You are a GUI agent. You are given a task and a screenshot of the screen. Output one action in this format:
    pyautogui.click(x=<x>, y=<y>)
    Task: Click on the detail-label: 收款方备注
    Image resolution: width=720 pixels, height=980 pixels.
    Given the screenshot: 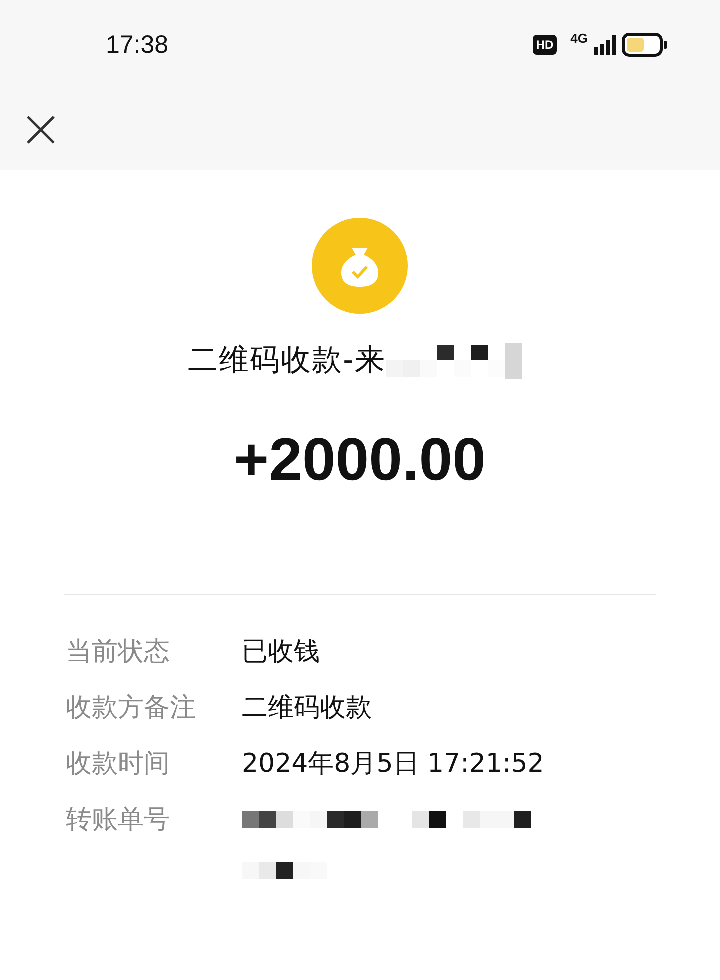 What is the action you would take?
    pyautogui.click(x=131, y=708)
    